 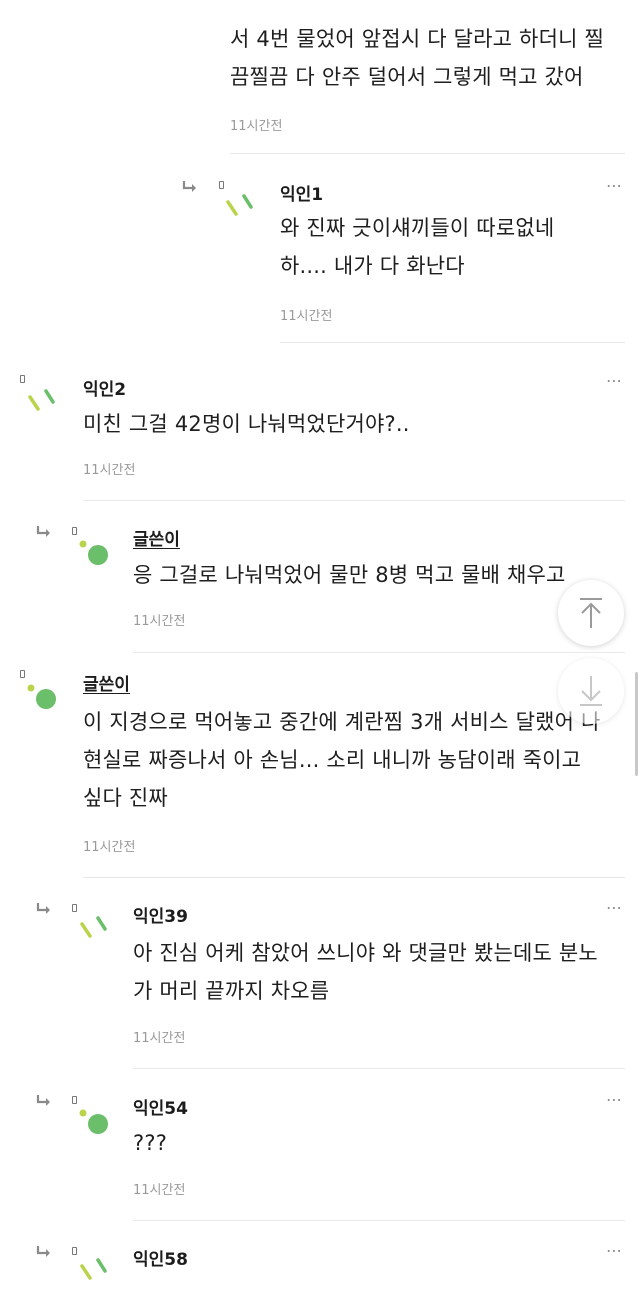 I want to click on arrow-up-icon, so click(x=591, y=613).